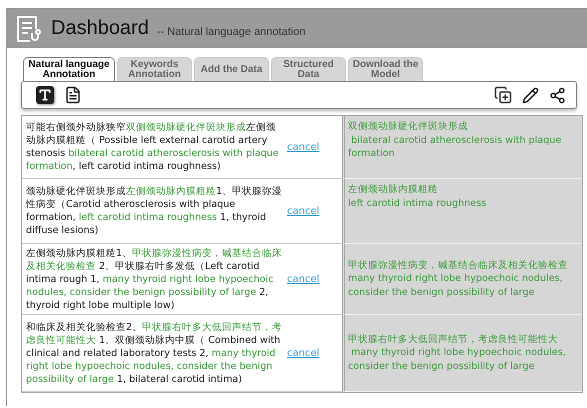 Image resolution: width=587 pixels, height=408 pixels. What do you see at coordinates (100, 28) in the screenshot?
I see `page-title: Dashboard` at bounding box center [100, 28].